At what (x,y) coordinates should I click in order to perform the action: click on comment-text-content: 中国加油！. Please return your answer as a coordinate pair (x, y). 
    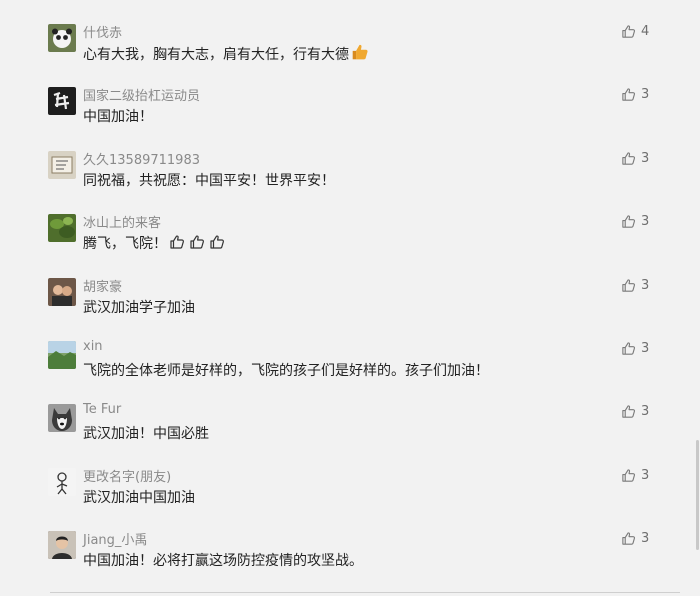
    Looking at the image, I should click on (118, 117).